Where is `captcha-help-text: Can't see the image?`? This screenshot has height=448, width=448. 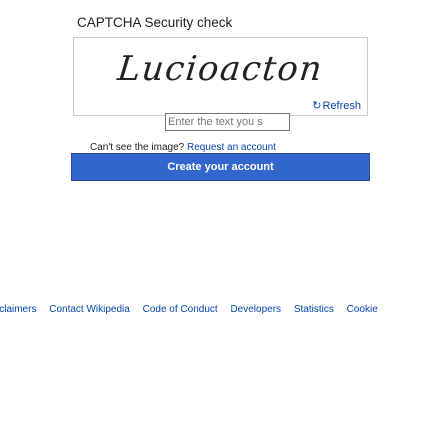
captcha-help-text: Can't see the image? is located at coordinates (137, 147).